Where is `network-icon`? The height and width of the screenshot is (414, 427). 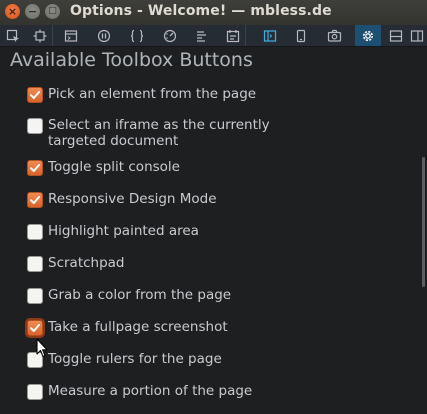 network-icon is located at coordinates (202, 36).